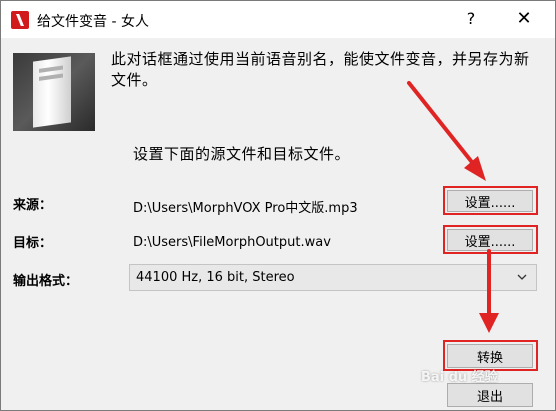 Image resolution: width=556 pixels, height=411 pixels. Describe the element at coordinates (46, 281) in the screenshot. I see `output-format-label: 输出格式：` at that location.